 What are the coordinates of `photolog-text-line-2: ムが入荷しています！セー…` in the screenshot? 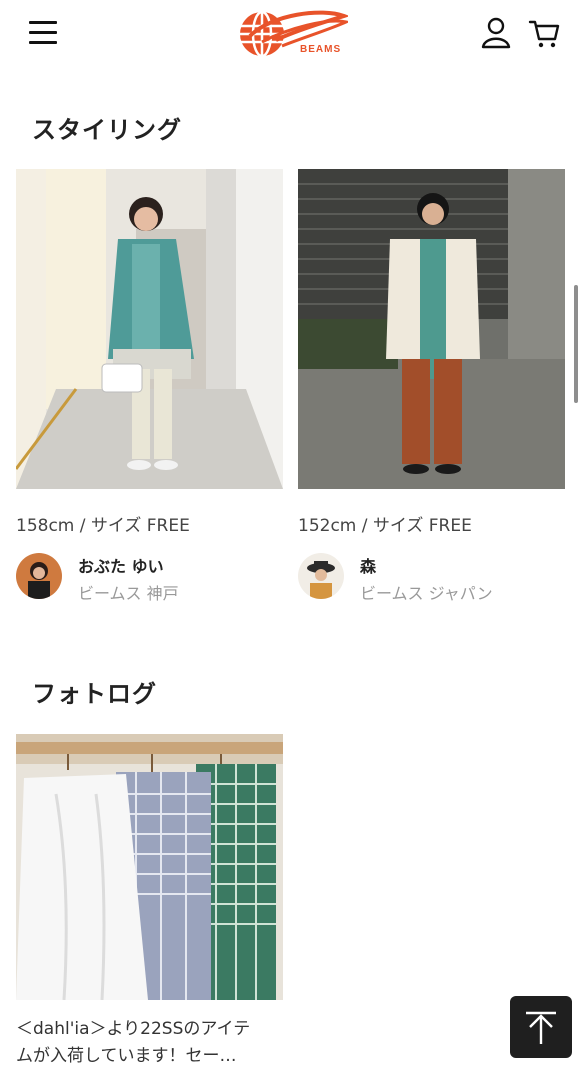 It's located at (149, 1056).